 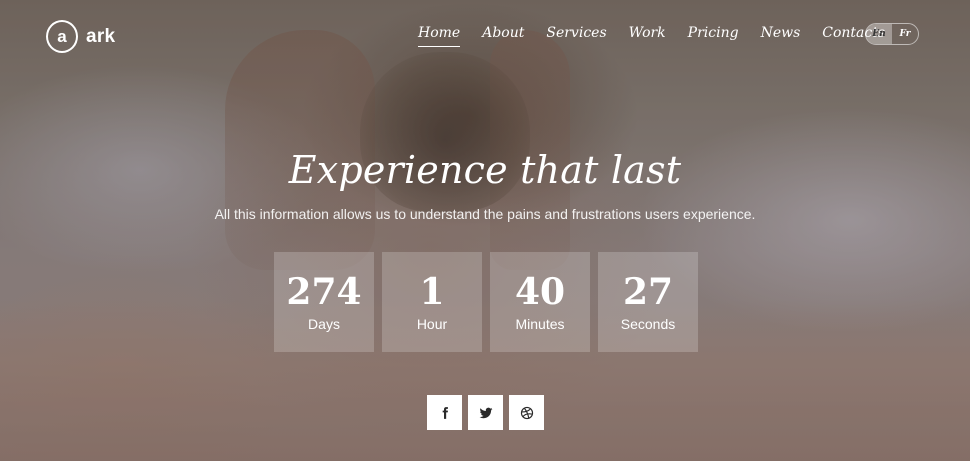 I want to click on dribbble-button, so click(x=526, y=412).